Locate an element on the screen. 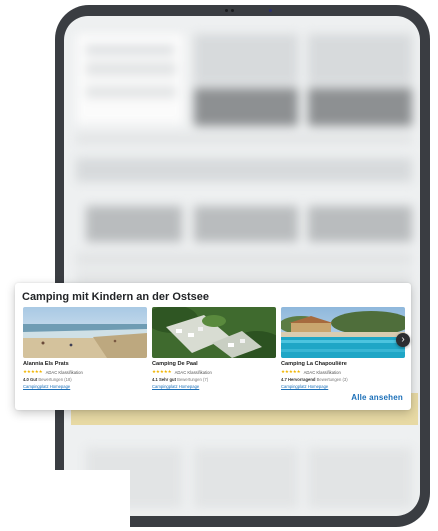  score-label: Gut is located at coordinates (34, 379).